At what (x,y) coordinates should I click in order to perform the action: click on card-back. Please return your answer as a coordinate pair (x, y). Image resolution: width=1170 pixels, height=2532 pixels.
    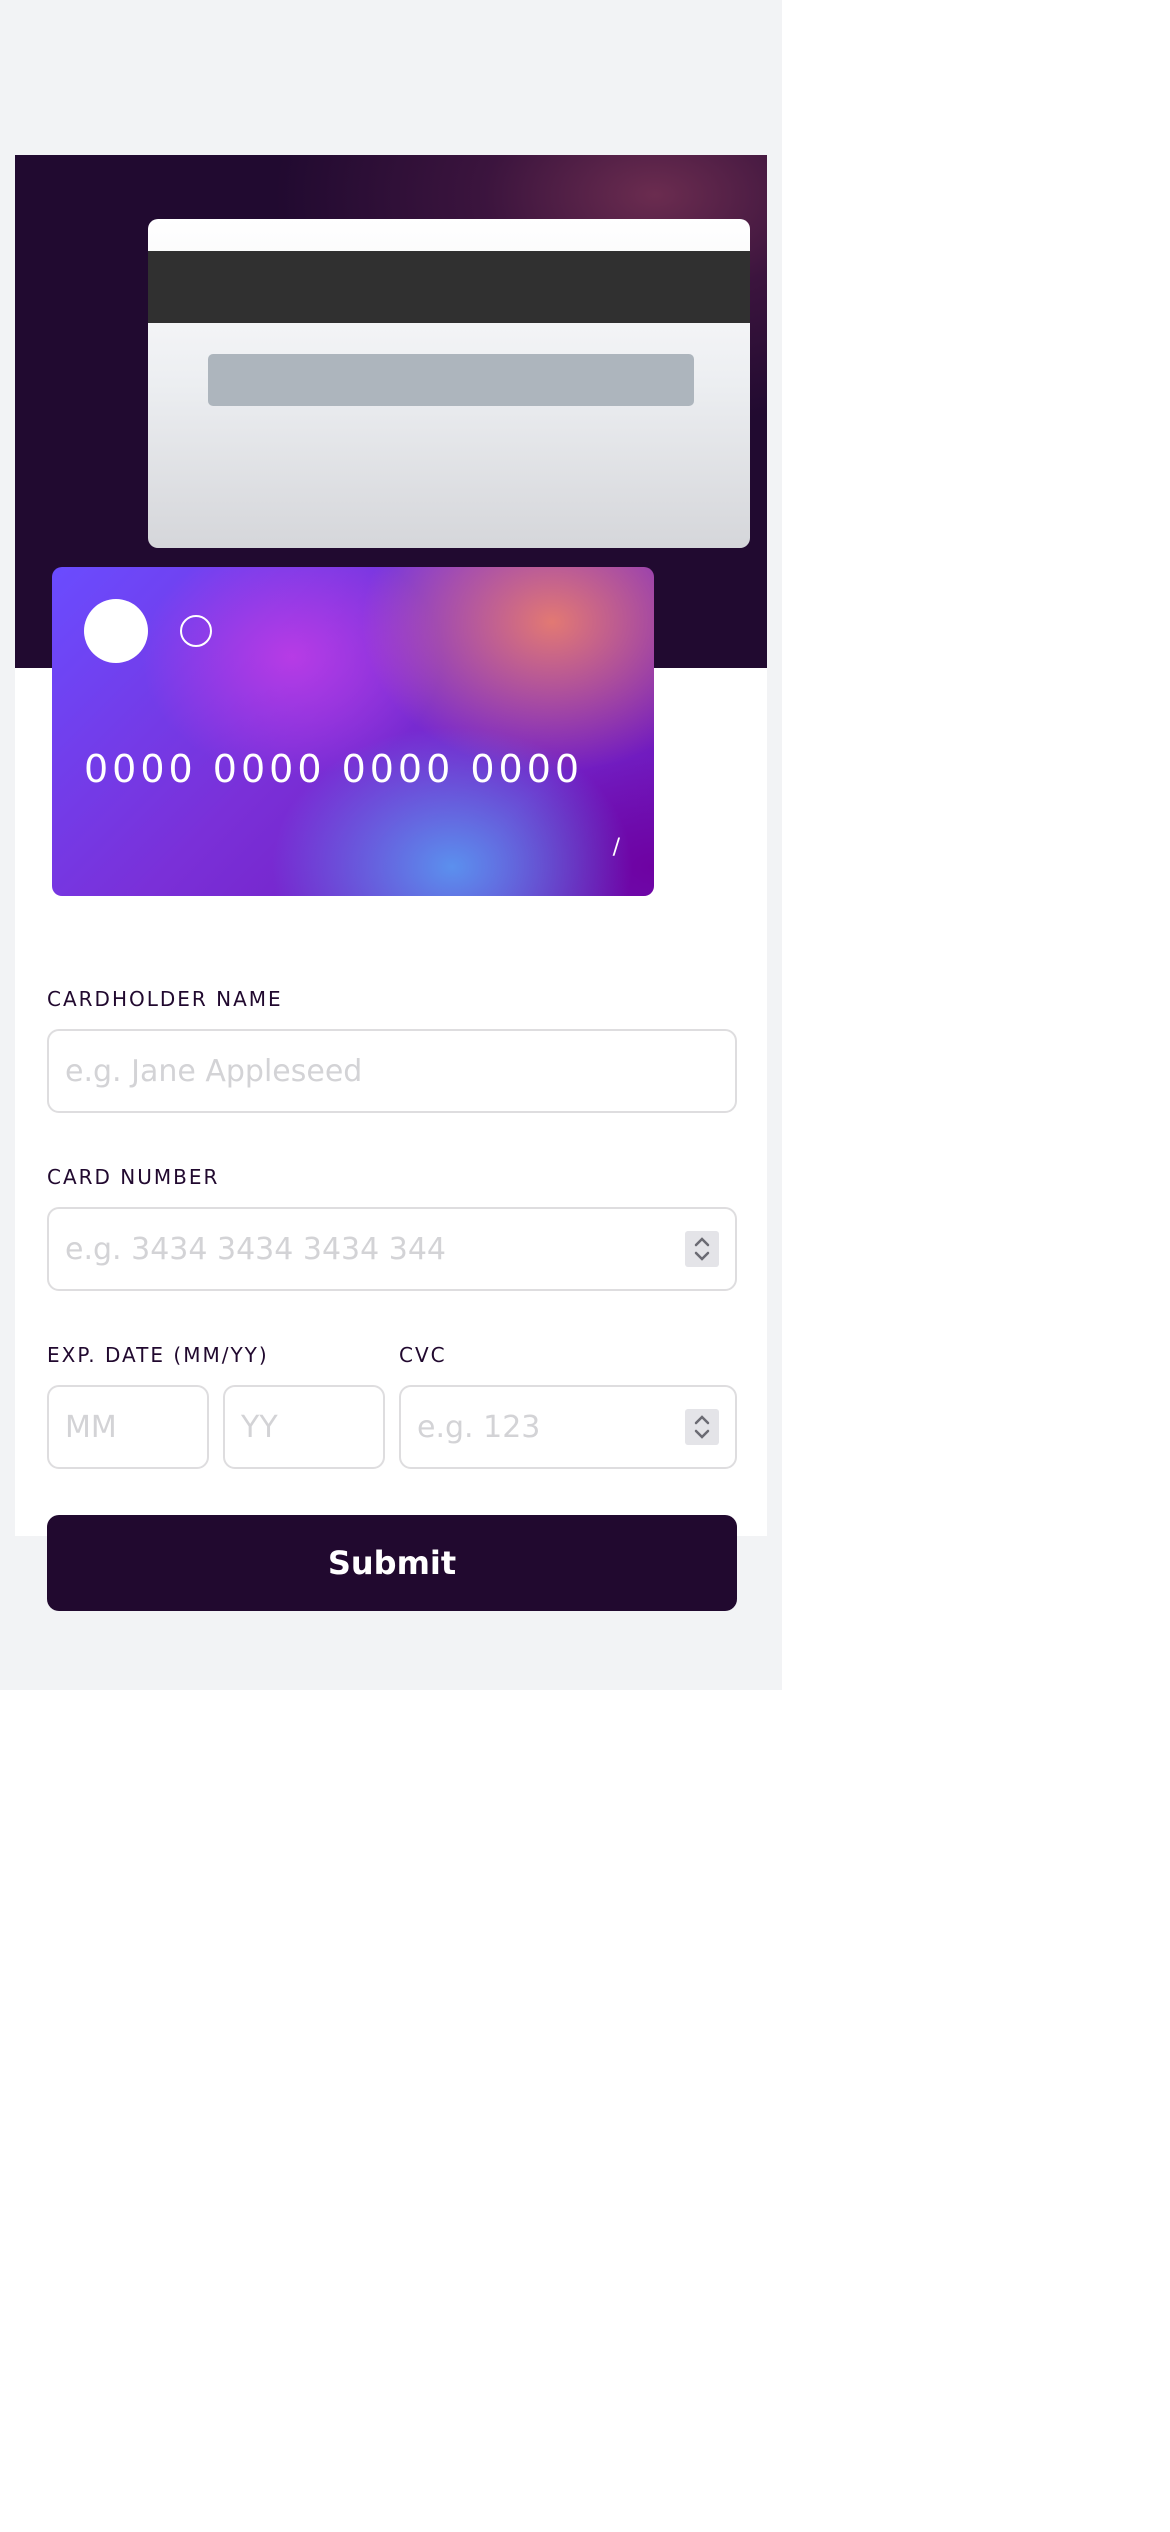
    Looking at the image, I should click on (449, 383).